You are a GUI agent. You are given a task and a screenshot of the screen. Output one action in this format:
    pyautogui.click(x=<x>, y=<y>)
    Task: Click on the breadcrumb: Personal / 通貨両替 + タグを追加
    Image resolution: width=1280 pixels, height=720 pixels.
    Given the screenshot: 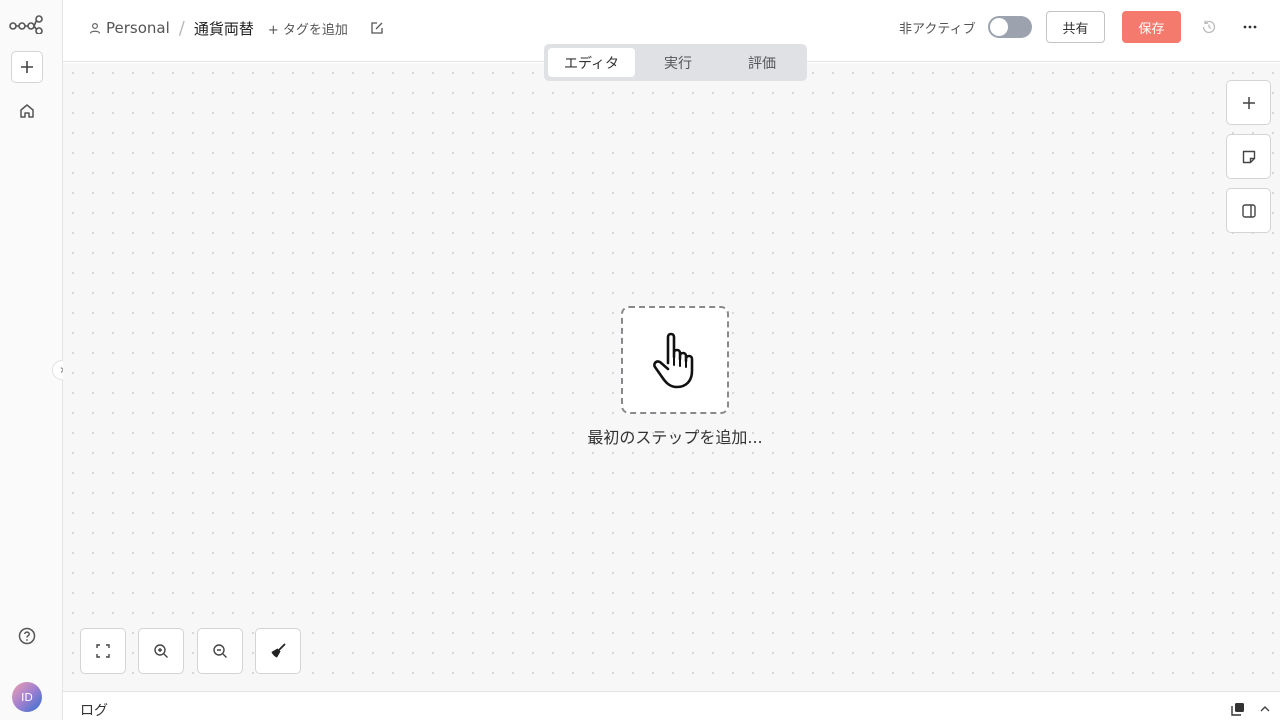 What is the action you would take?
    pyautogui.click(x=236, y=28)
    